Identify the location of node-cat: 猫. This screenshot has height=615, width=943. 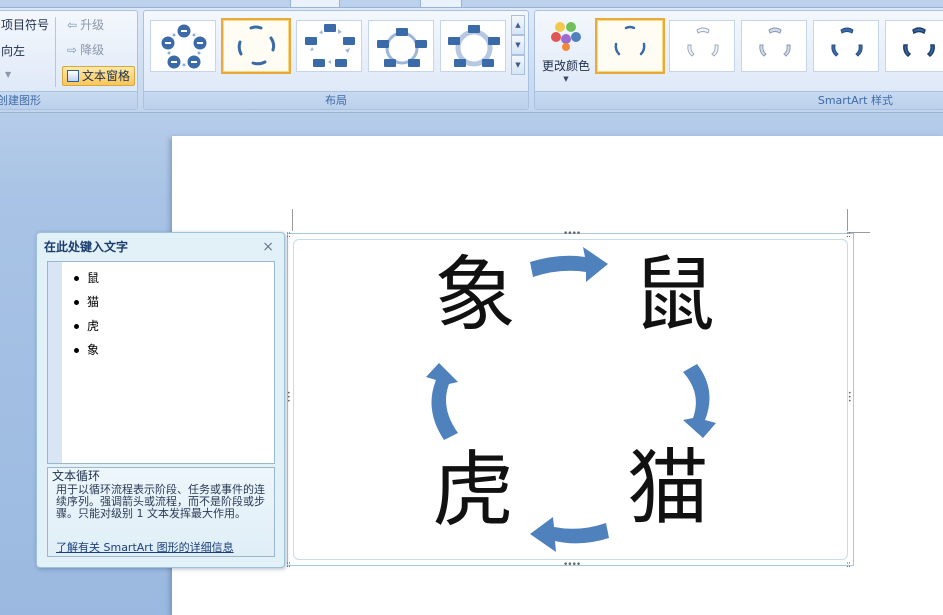
(668, 489).